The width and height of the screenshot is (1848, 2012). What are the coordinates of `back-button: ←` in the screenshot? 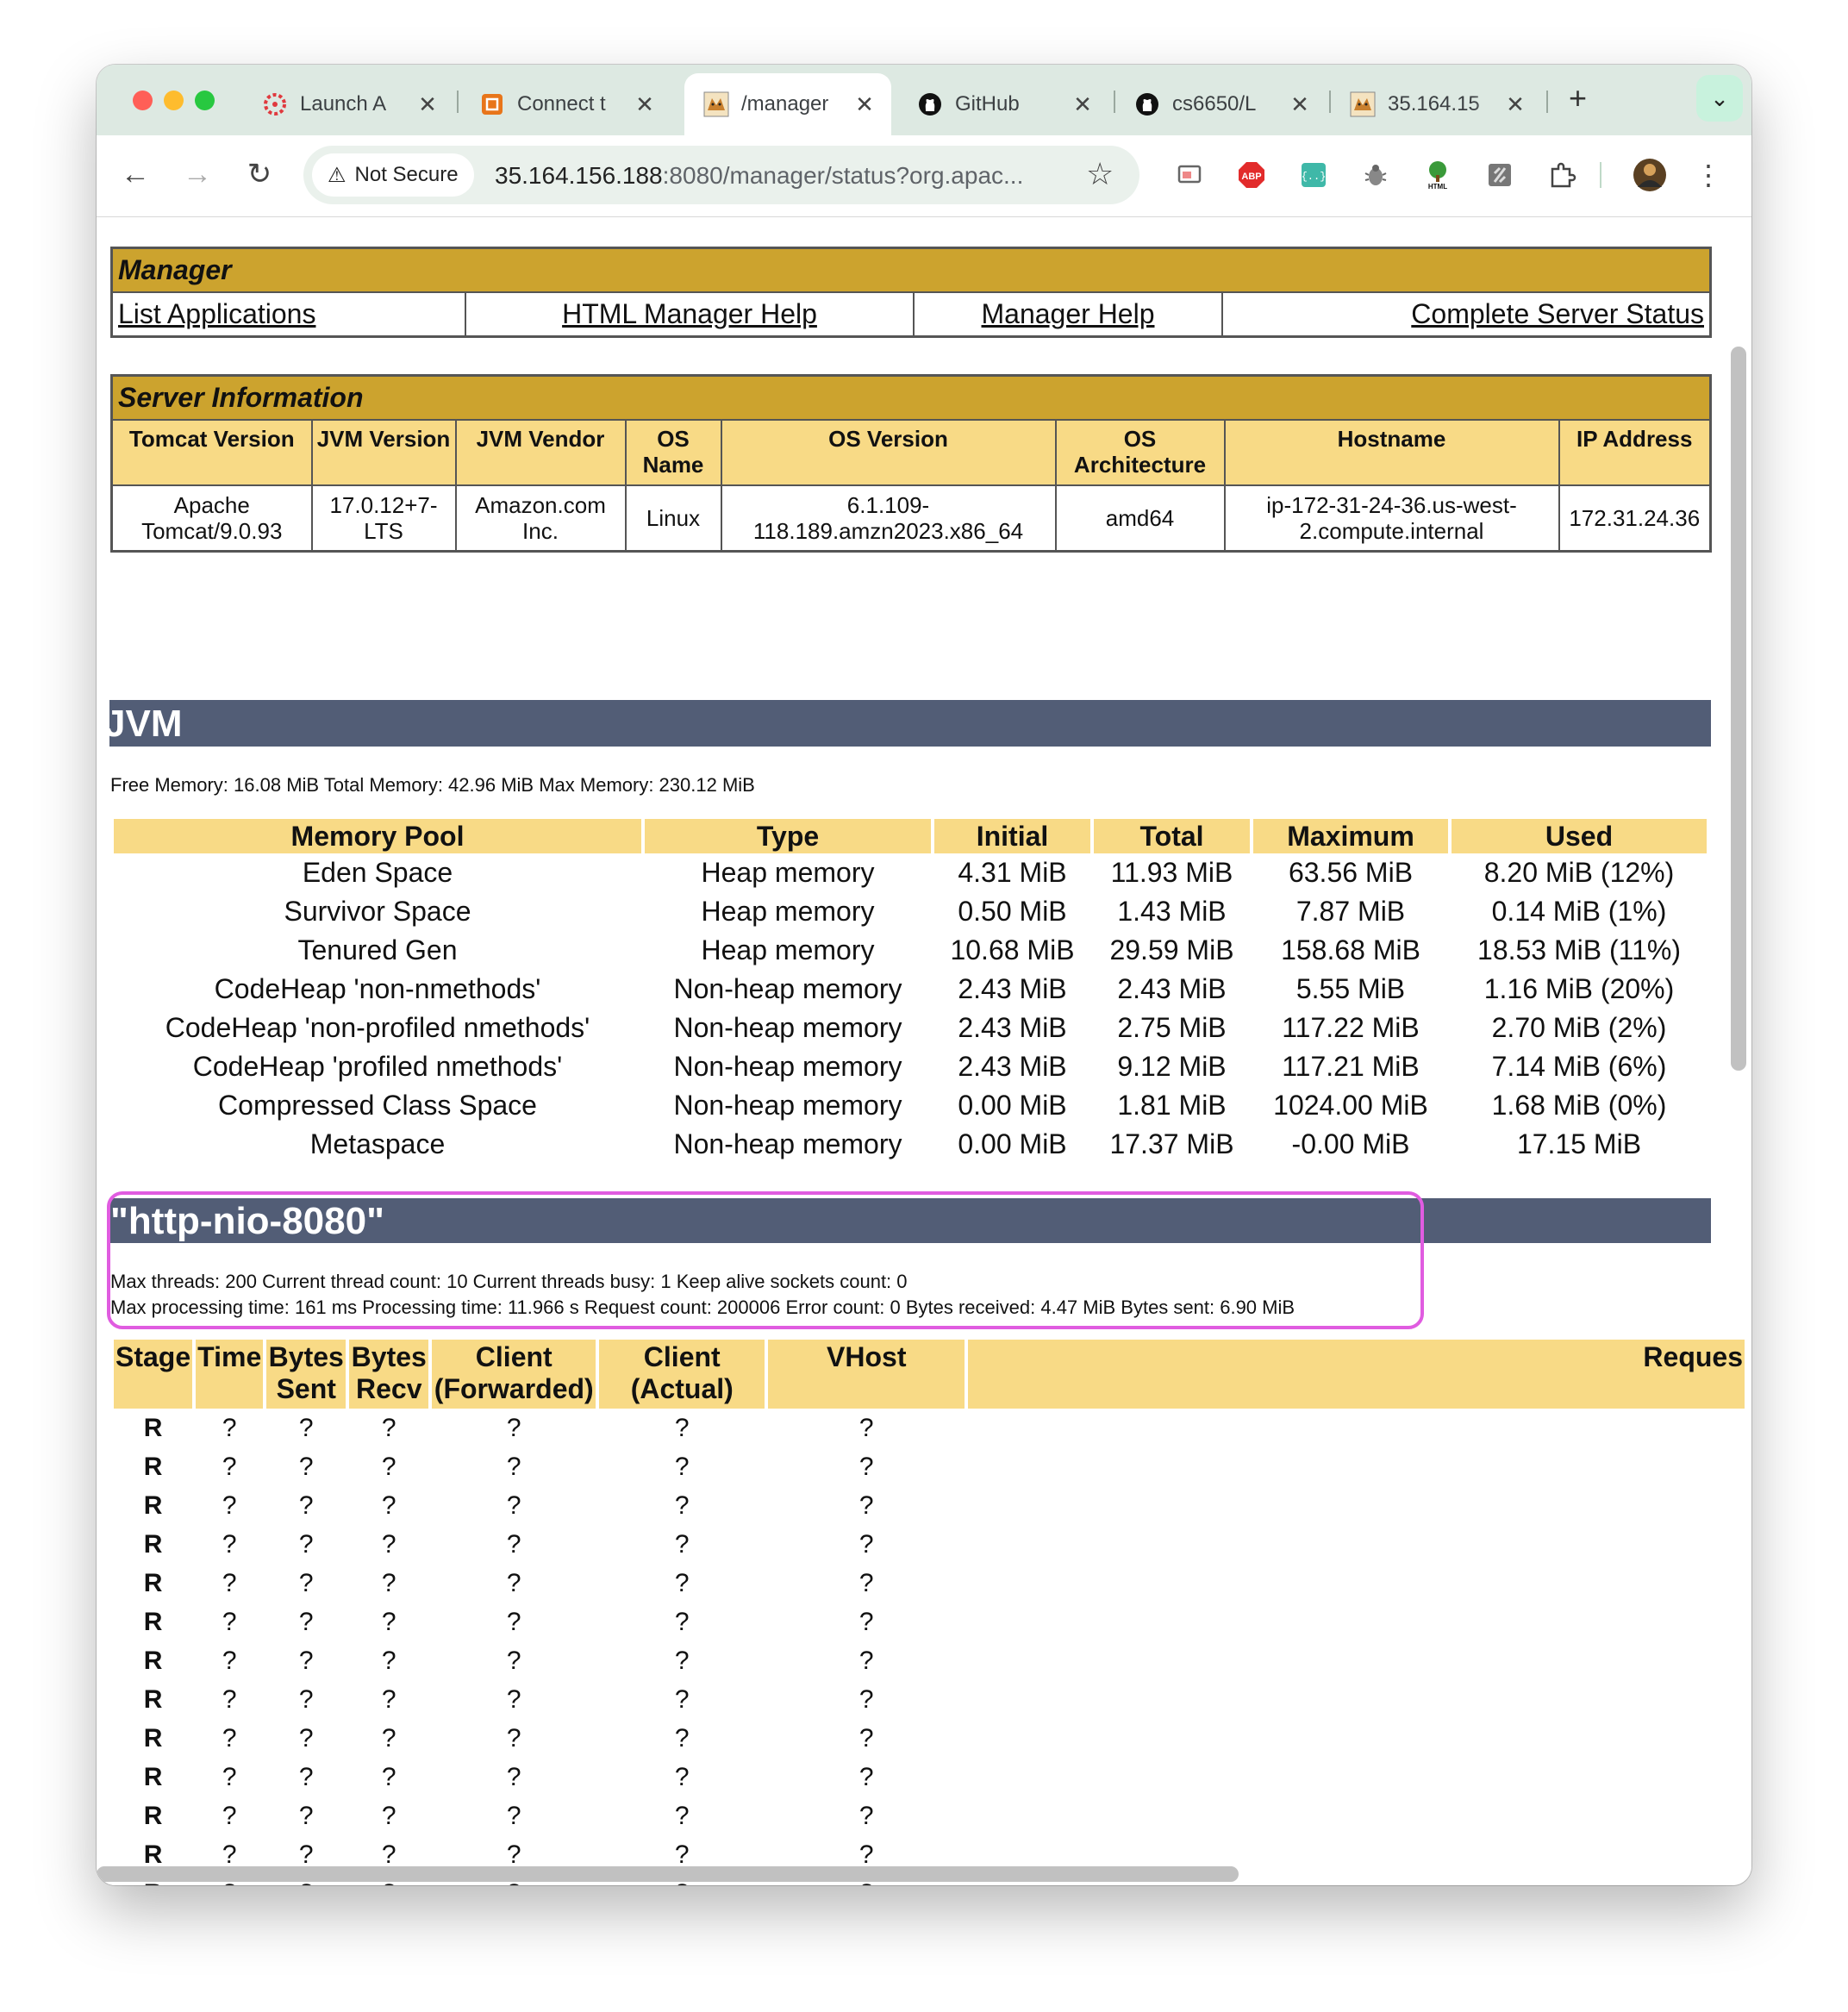 It's located at (135, 174).